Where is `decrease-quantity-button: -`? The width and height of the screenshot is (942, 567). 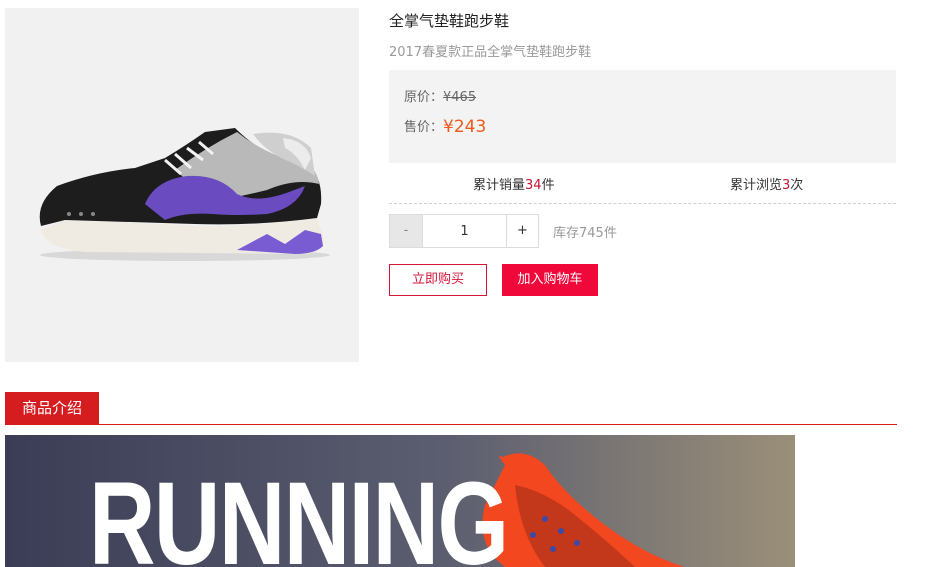 decrease-quantity-button: - is located at coordinates (406, 231).